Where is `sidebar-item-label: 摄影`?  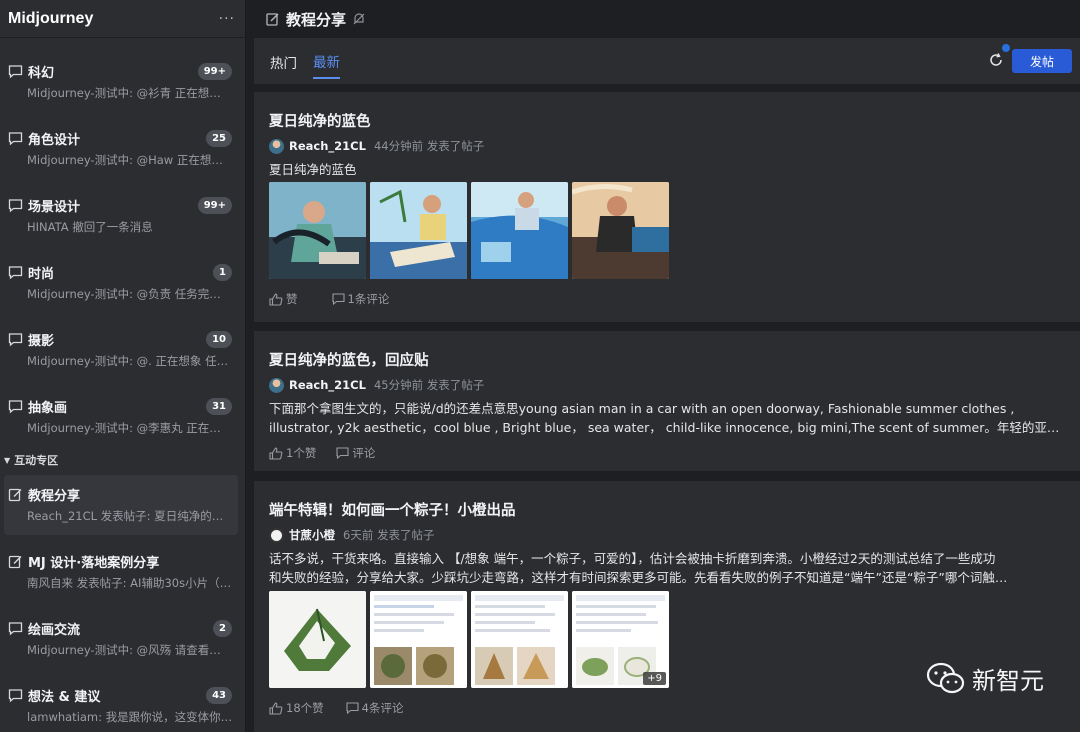 sidebar-item-label: 摄影 is located at coordinates (41, 341).